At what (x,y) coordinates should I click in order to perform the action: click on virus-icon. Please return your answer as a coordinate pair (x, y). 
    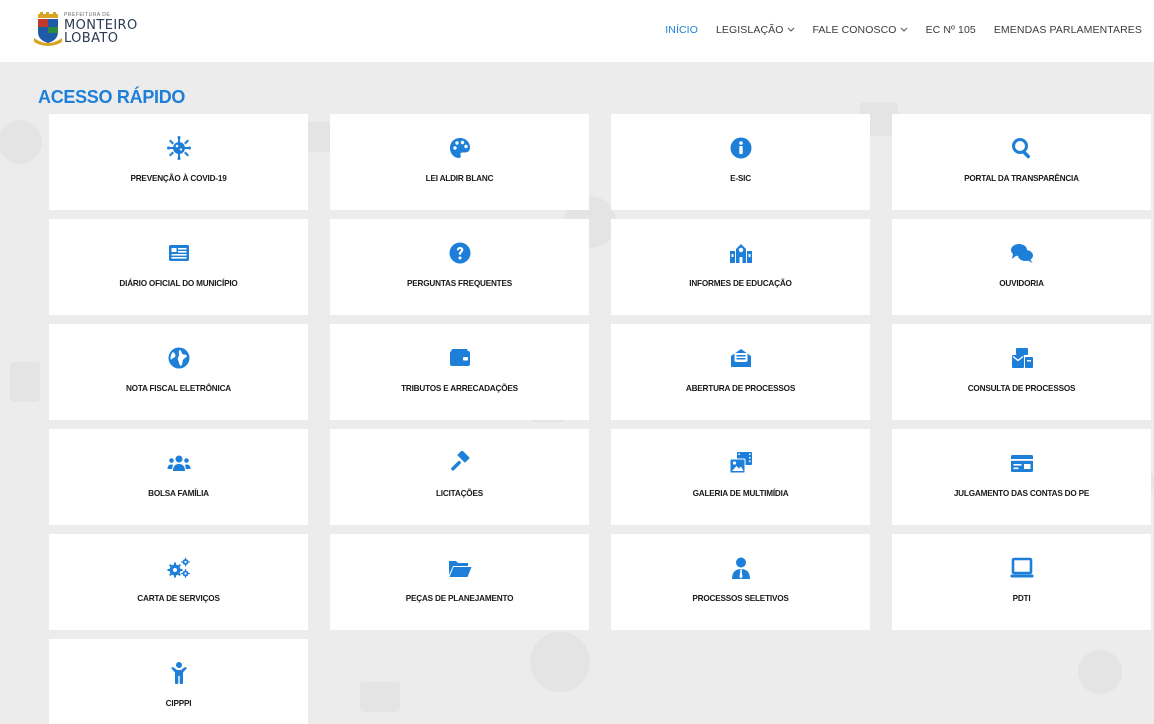
    Looking at the image, I should click on (178, 148).